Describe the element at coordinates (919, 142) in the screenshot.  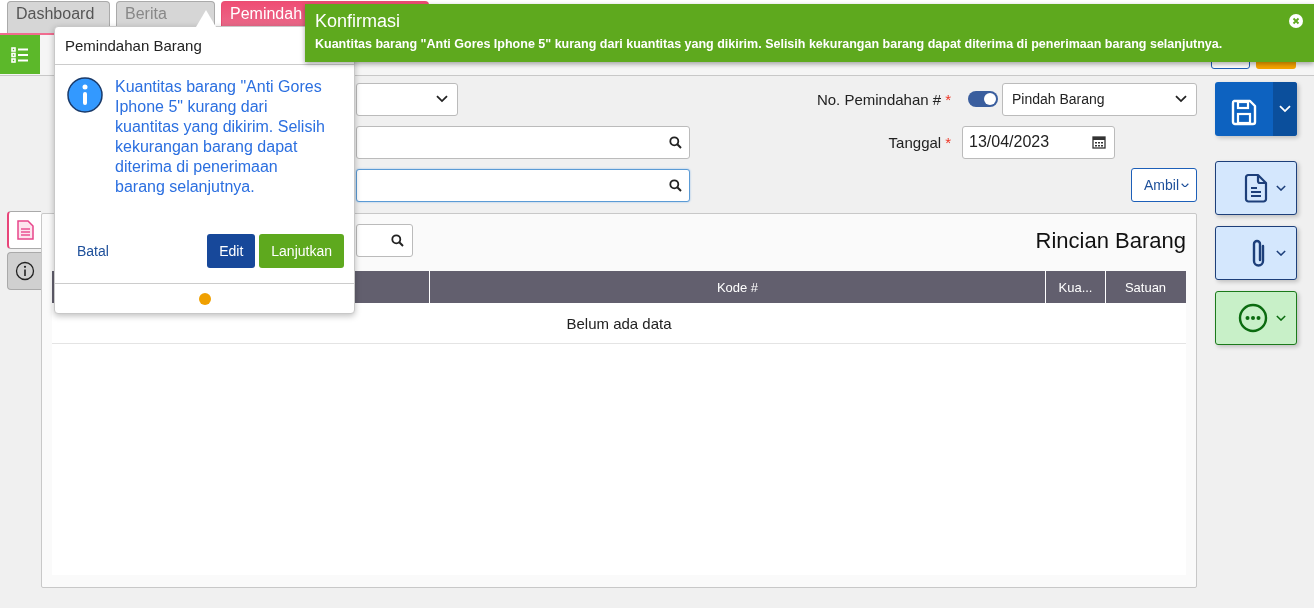
I see `field-label: Tanggal *` at that location.